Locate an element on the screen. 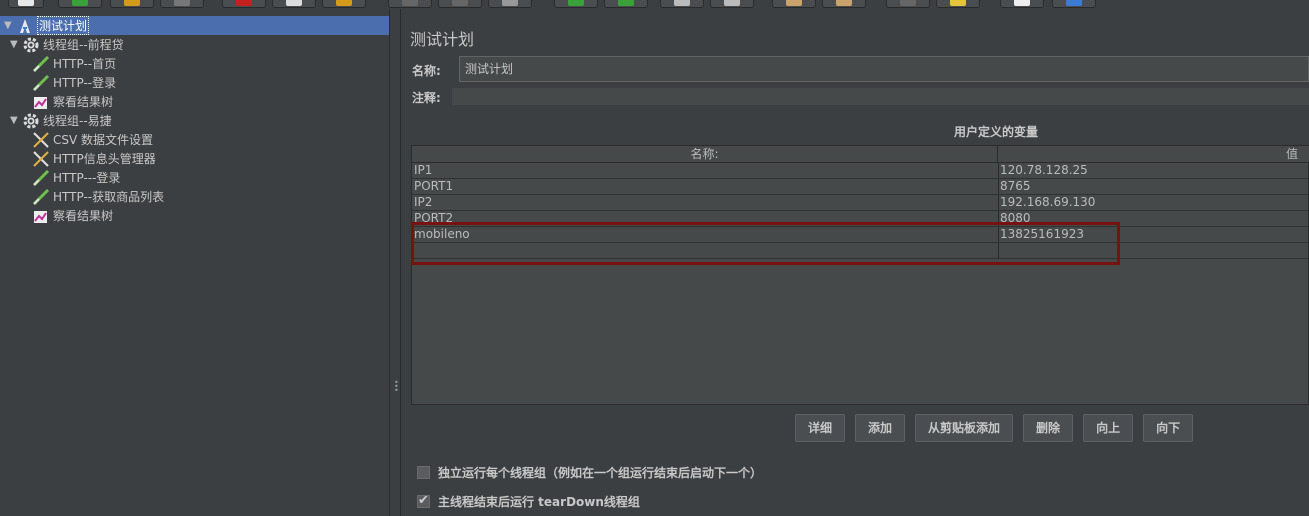  copy-button is located at coordinates (294, 4).